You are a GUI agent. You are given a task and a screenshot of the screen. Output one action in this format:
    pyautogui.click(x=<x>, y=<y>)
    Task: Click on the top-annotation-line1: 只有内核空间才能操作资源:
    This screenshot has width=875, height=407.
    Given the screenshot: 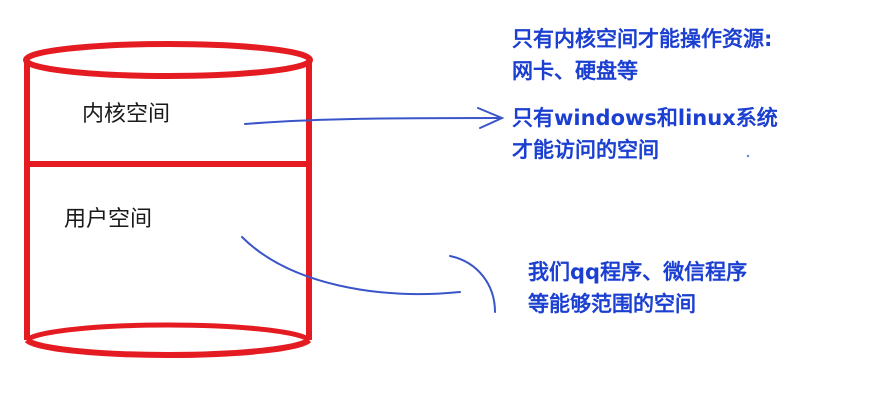 What is the action you would take?
    pyautogui.click(x=642, y=39)
    